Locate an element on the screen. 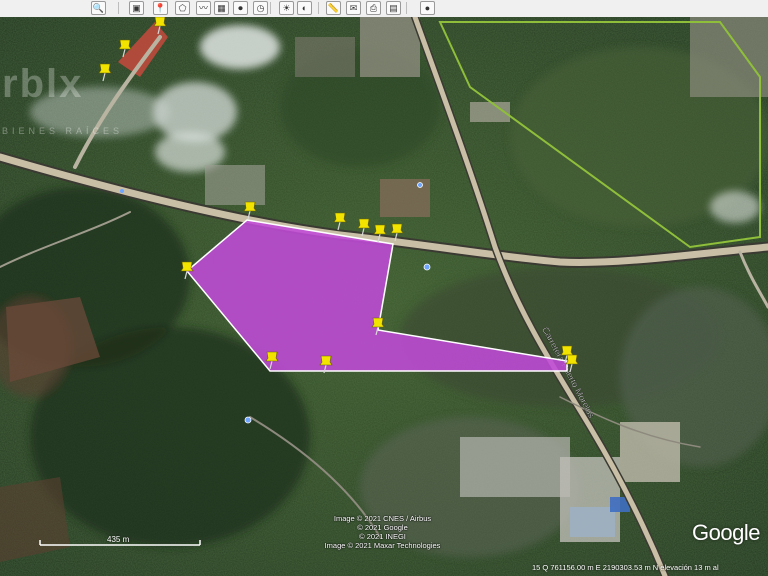 The image size is (768, 576). view-in-maps-icon: ● is located at coordinates (427, 8).